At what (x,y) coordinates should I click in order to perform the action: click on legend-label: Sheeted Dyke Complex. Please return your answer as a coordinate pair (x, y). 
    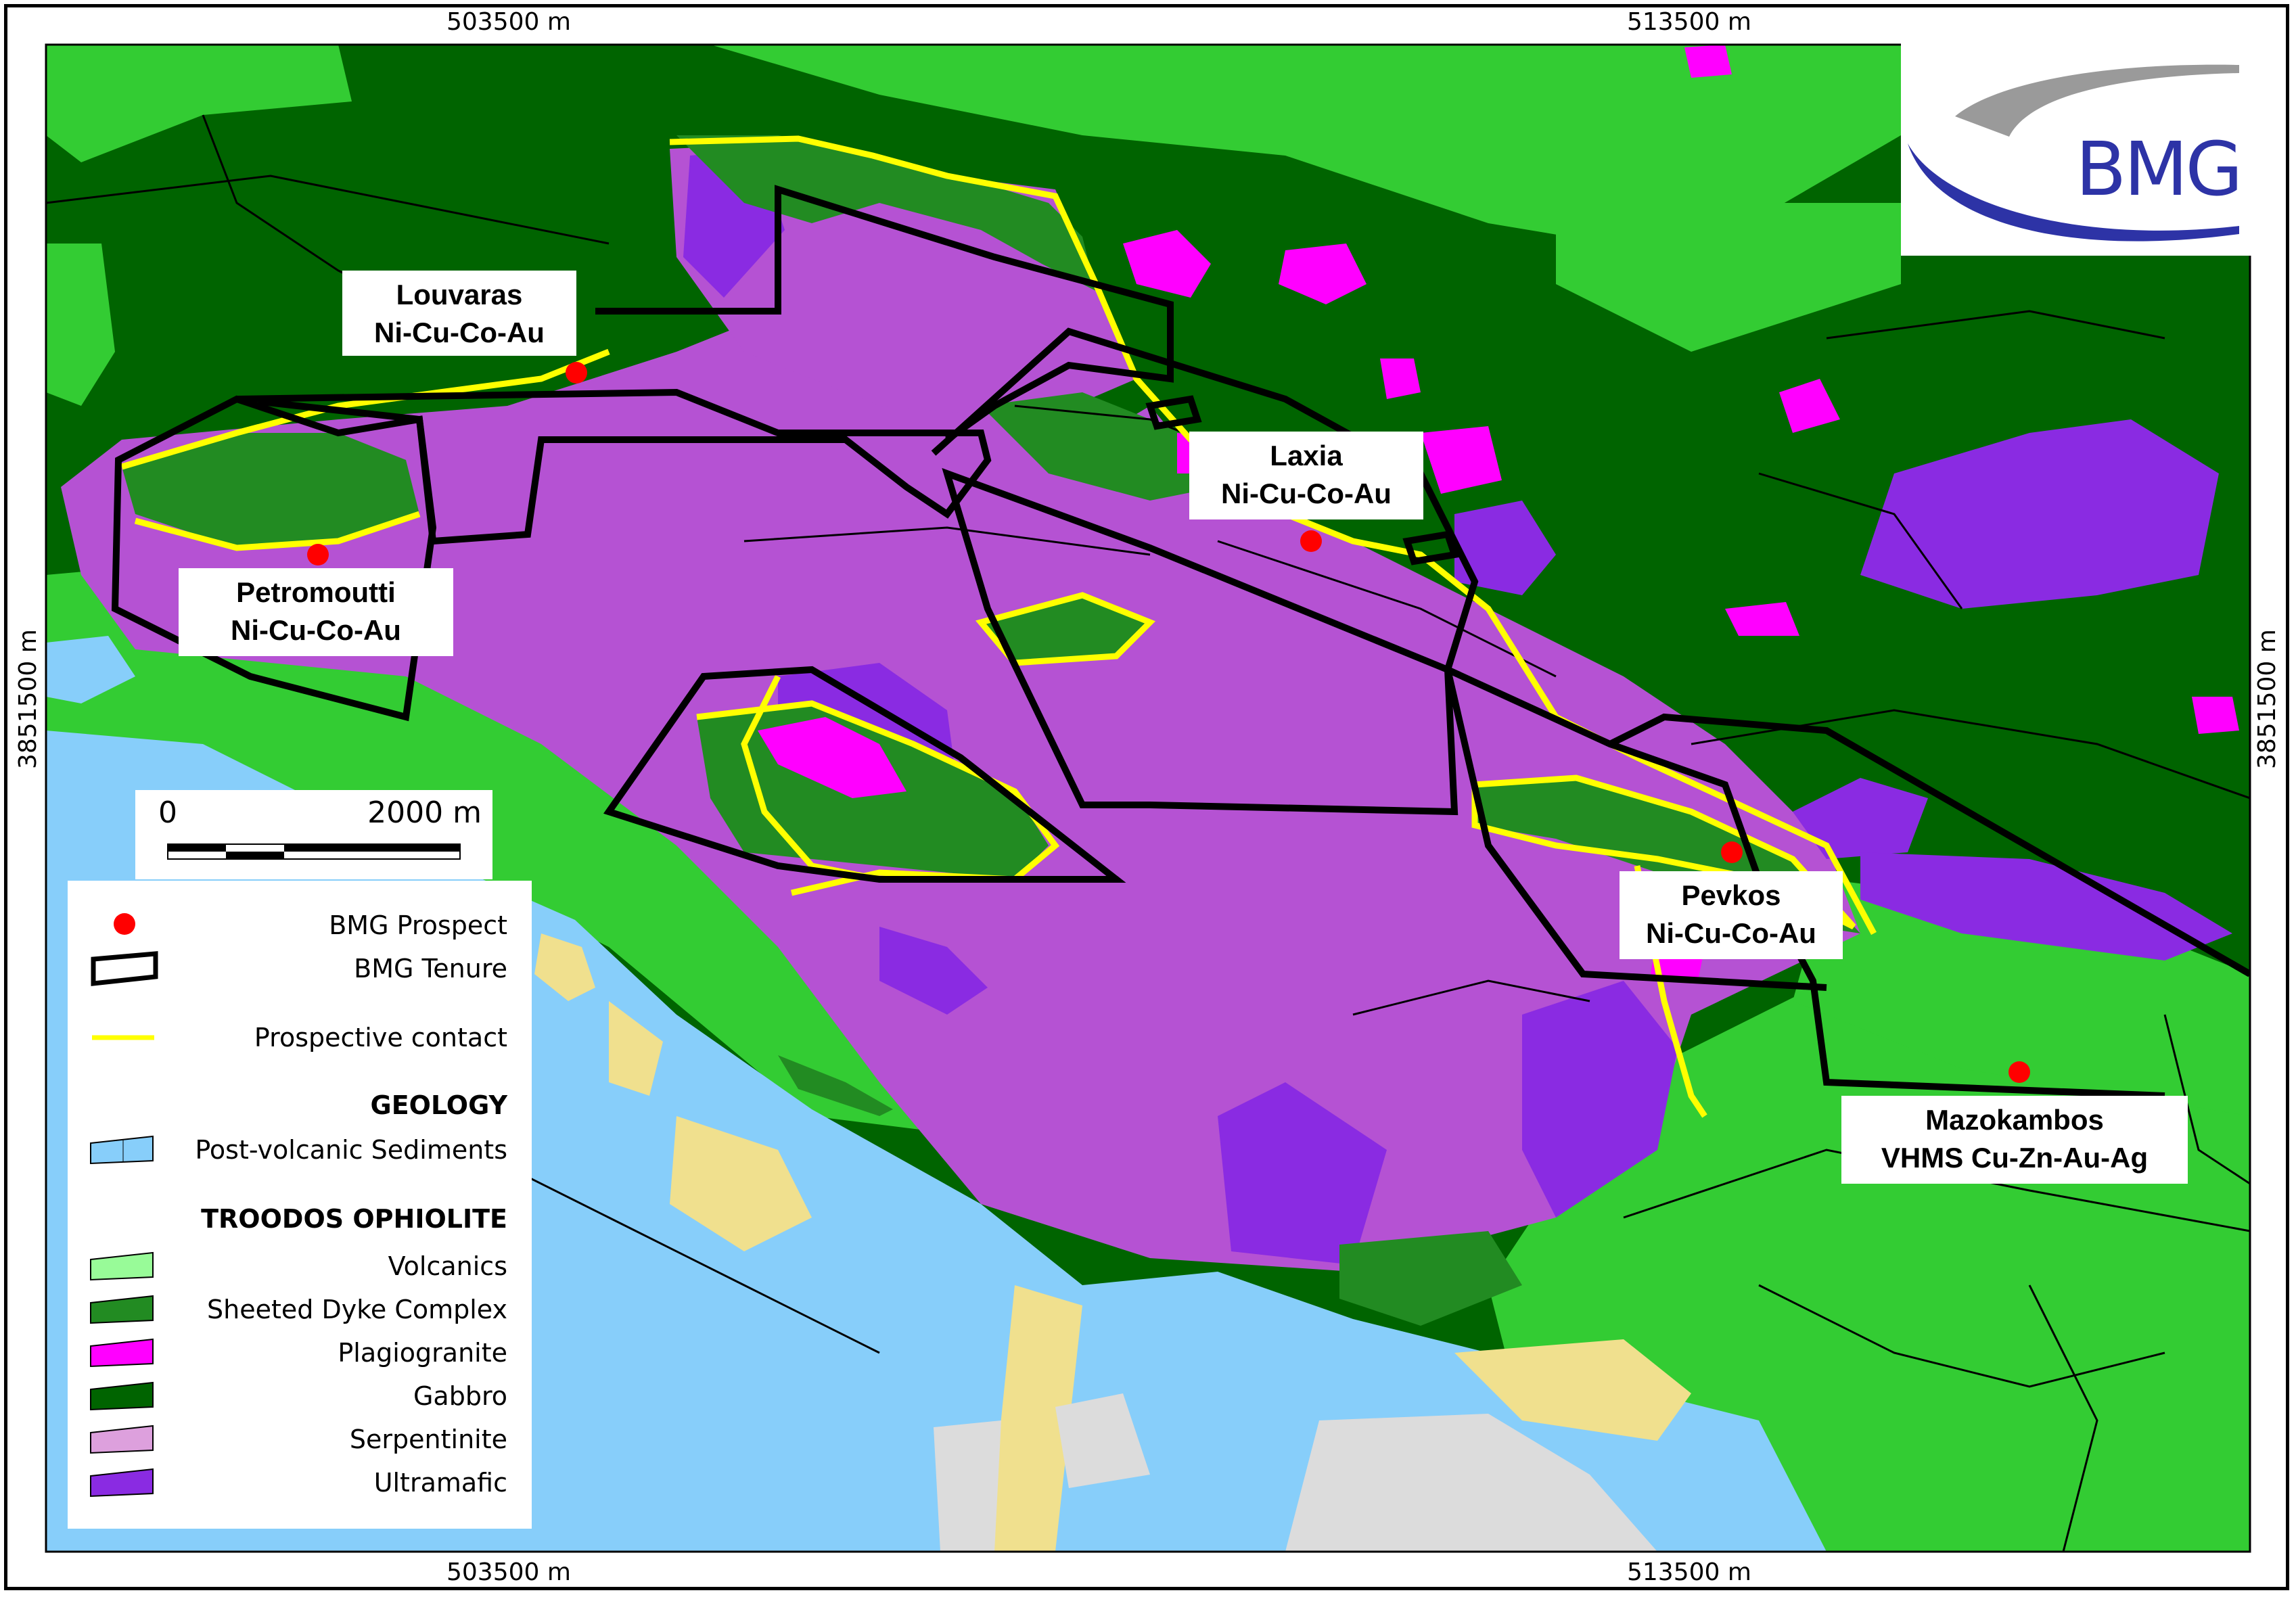
    Looking at the image, I should click on (357, 1309).